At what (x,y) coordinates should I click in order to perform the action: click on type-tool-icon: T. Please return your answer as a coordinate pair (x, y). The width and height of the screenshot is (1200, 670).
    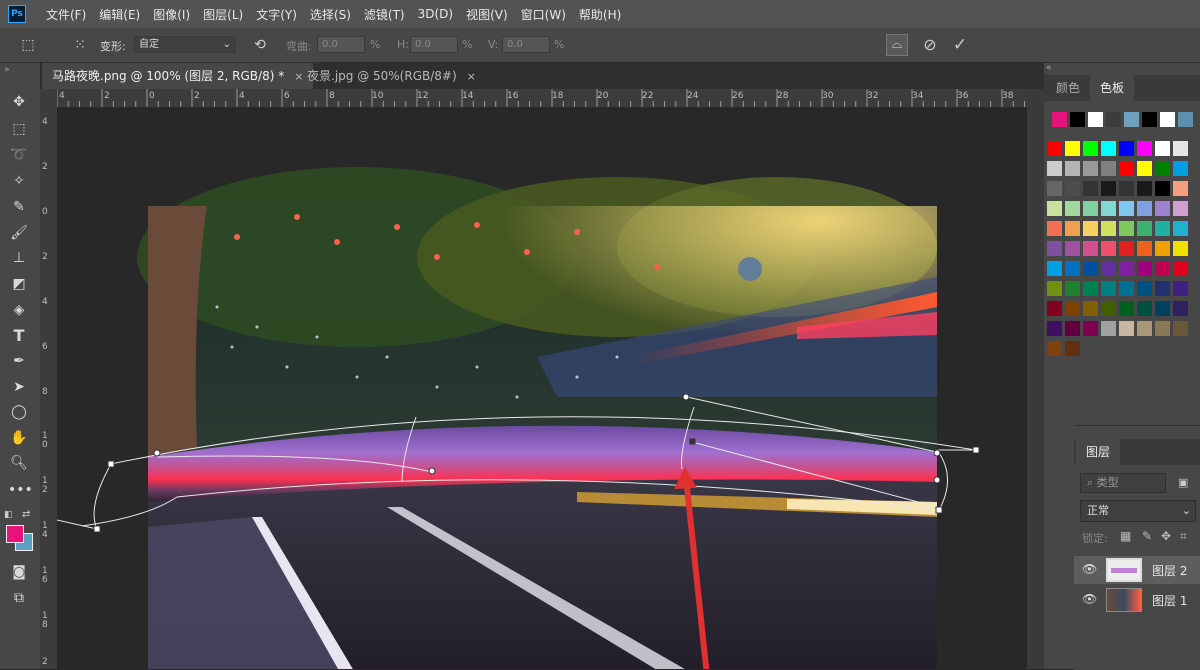
    Looking at the image, I should click on (19, 336).